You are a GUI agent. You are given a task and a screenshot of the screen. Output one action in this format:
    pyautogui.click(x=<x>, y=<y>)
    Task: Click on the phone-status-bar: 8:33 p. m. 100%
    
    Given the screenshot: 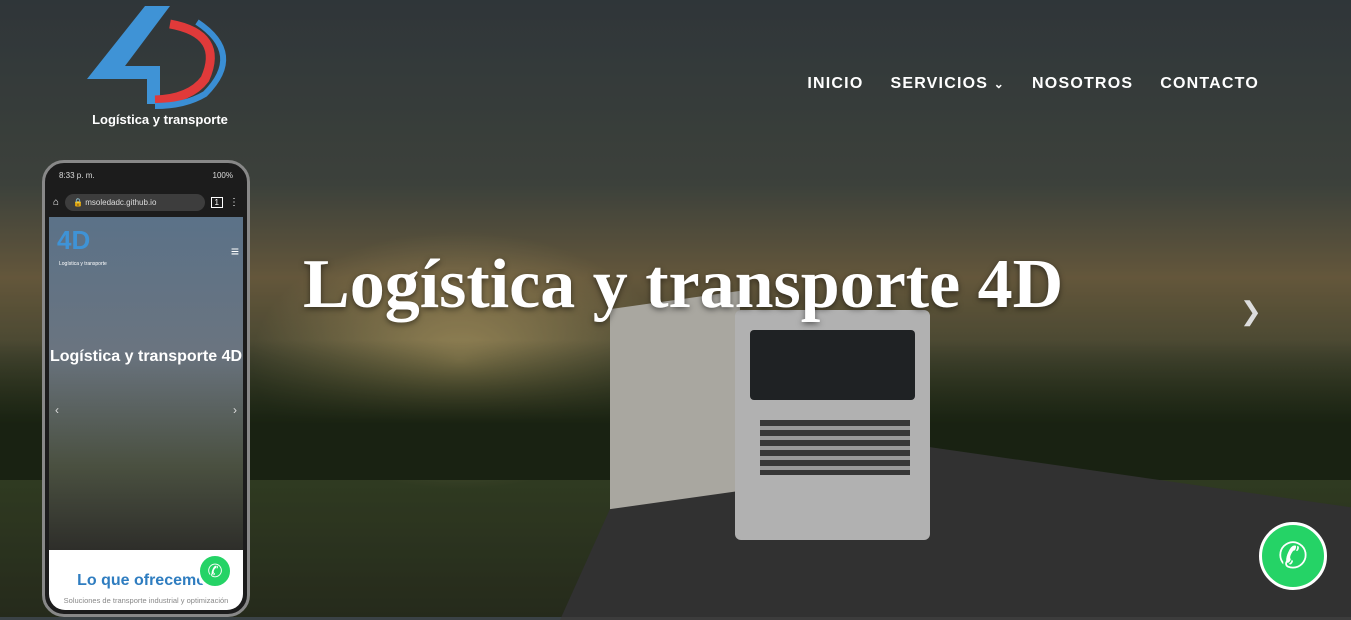 What is the action you would take?
    pyautogui.click(x=146, y=176)
    